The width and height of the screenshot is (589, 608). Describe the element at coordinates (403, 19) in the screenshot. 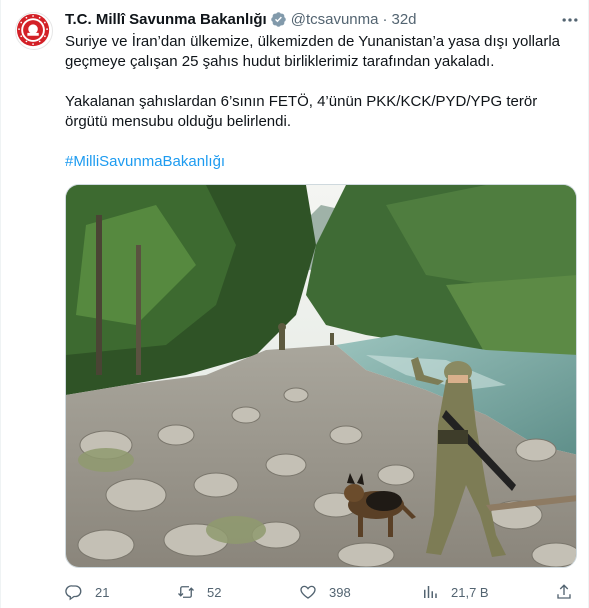

I see `tweet-time: 32d` at that location.